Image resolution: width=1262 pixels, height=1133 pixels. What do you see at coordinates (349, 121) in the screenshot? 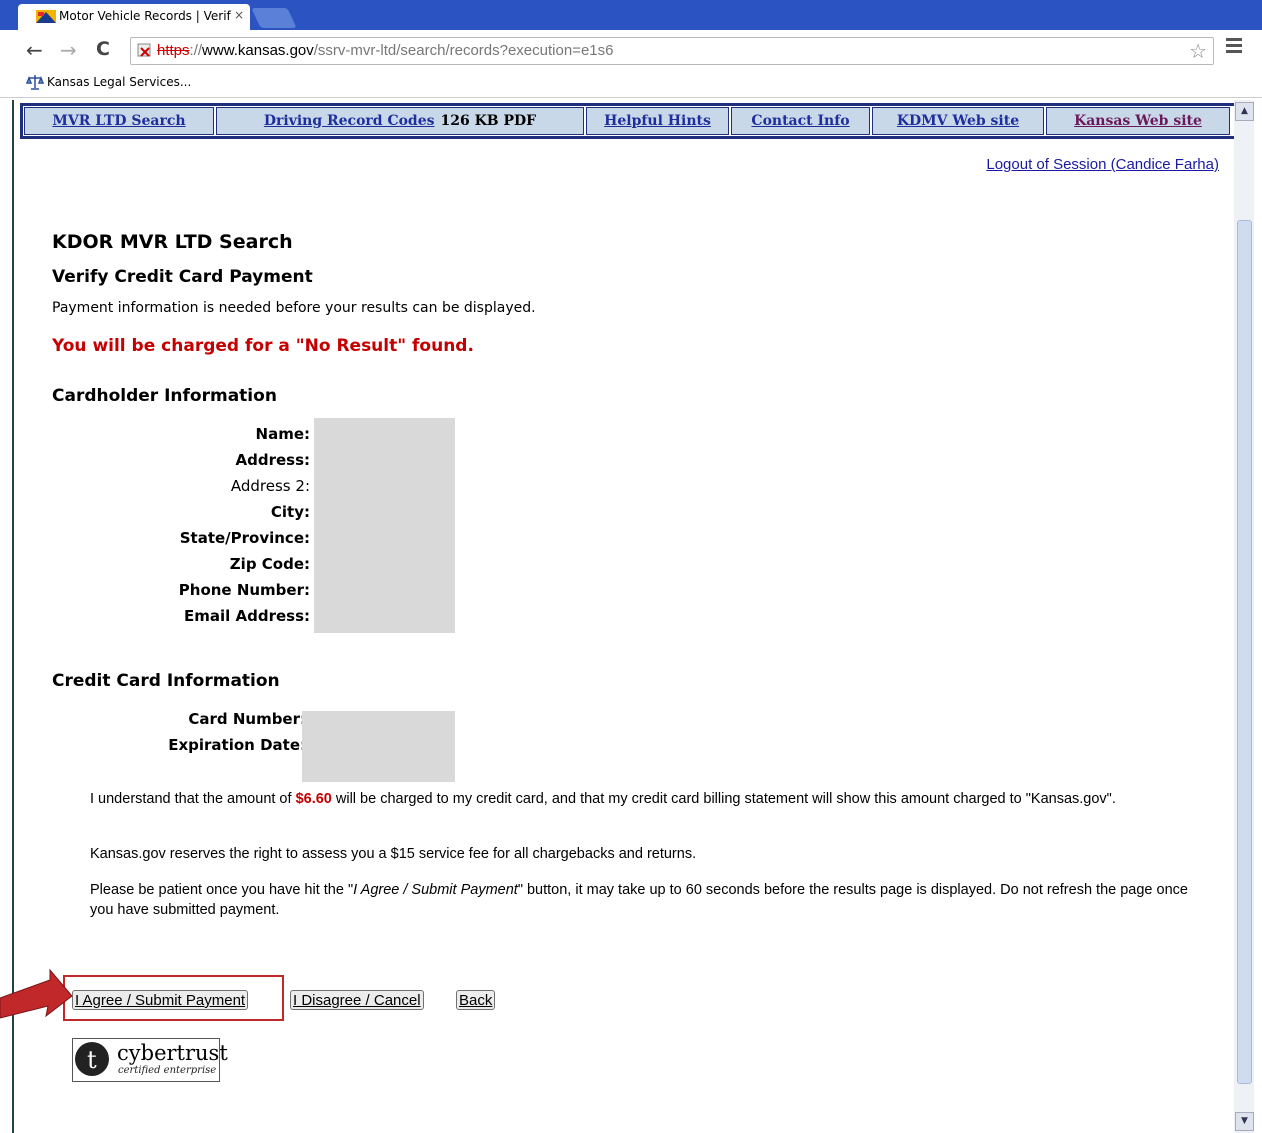
I see `nav-driving-record-codes-link: Driving Record Codes` at bounding box center [349, 121].